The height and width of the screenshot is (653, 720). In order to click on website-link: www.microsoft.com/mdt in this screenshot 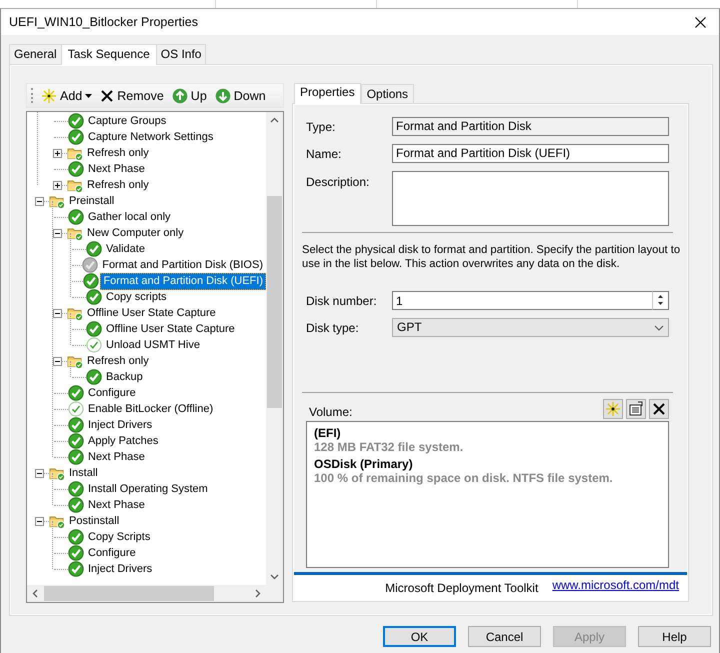, I will do `click(615, 585)`.